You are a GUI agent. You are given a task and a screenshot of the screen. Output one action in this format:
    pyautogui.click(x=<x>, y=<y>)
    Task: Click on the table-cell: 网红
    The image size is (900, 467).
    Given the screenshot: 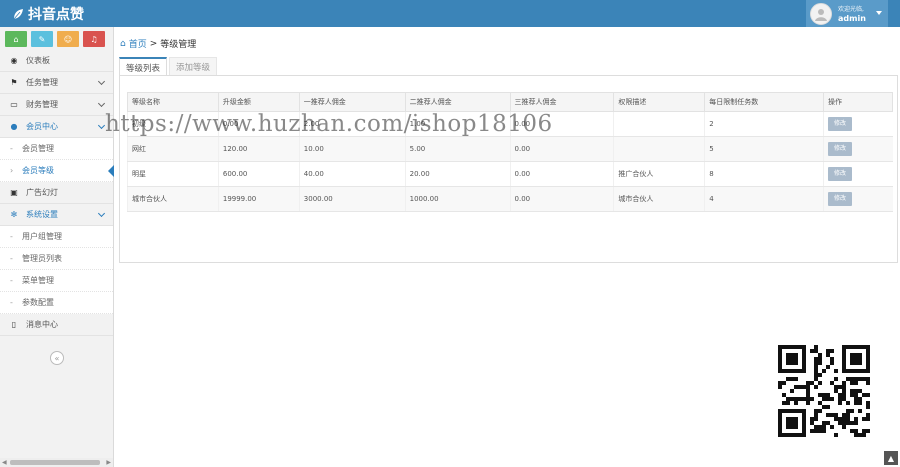 What is the action you would take?
    pyautogui.click(x=173, y=149)
    